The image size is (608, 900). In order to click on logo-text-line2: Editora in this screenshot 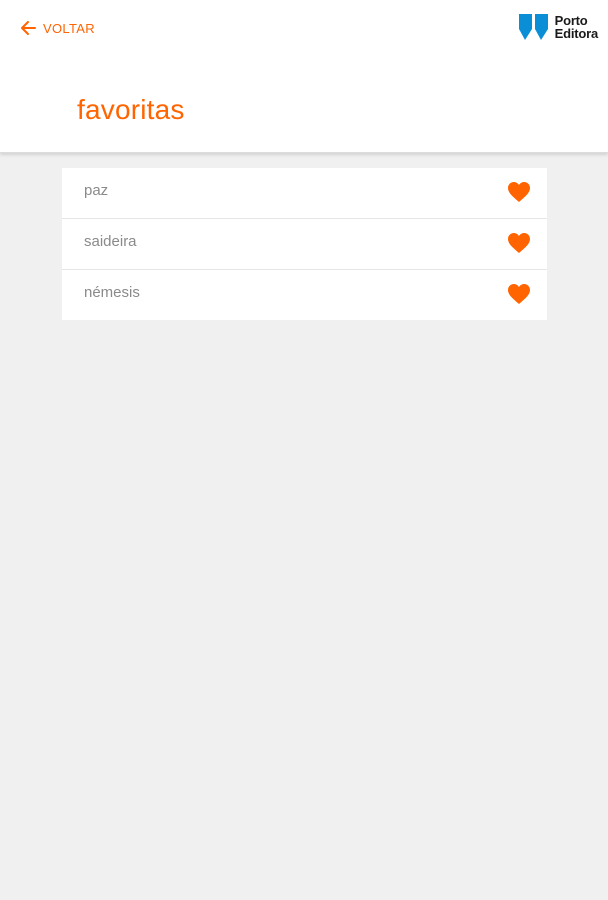, I will do `click(576, 33)`.